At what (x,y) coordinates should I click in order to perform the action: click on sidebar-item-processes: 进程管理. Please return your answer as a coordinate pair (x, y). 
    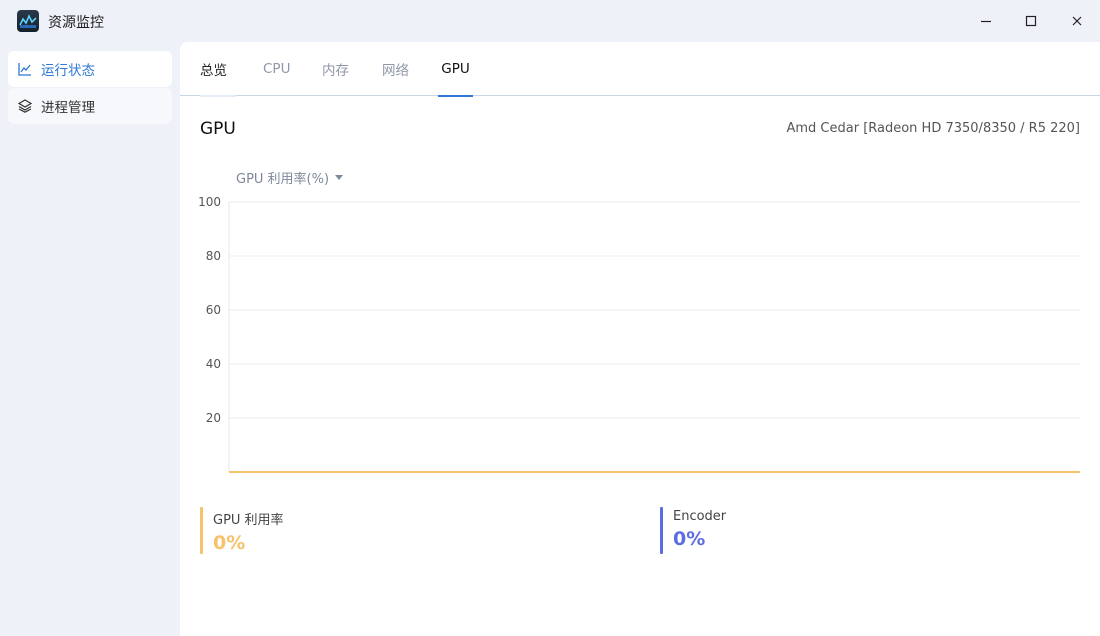
    Looking at the image, I should click on (90, 106).